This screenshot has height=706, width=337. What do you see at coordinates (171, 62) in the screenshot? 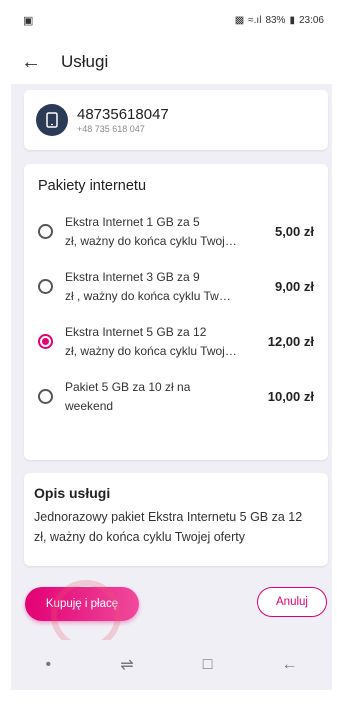
I see `app-bar: ← Usługi` at bounding box center [171, 62].